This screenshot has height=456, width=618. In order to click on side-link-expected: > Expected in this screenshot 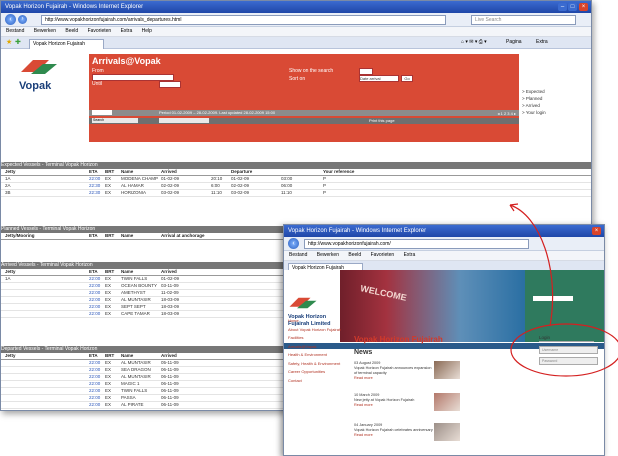, I will do `click(534, 91)`.